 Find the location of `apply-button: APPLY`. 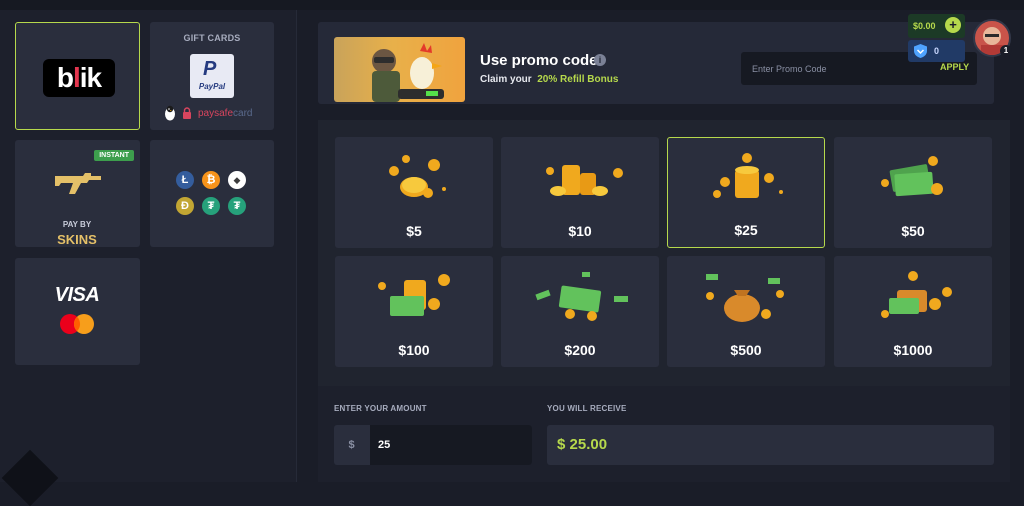

apply-button: APPLY is located at coordinates (954, 67).